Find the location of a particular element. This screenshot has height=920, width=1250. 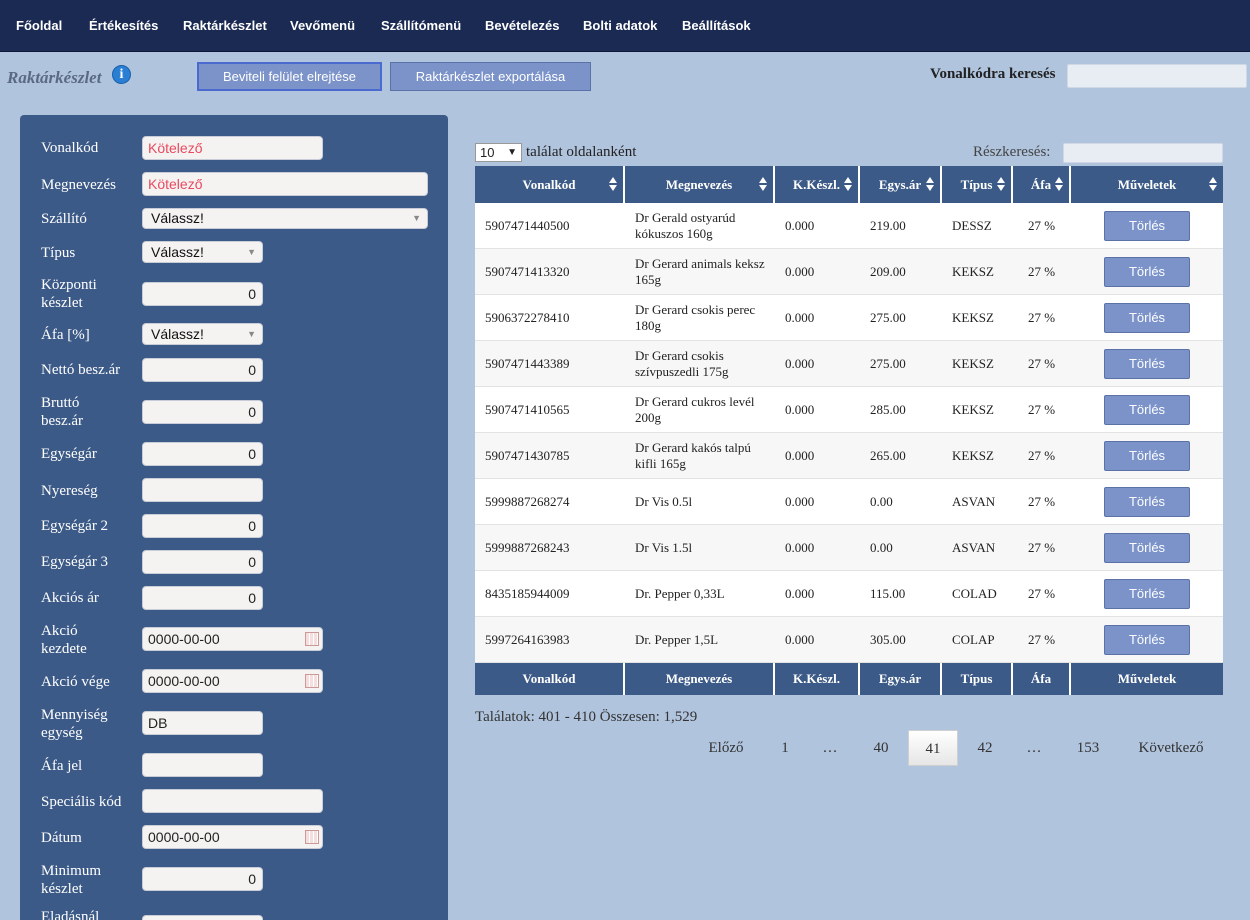

pagination-page-41-current: 41 is located at coordinates (933, 748).